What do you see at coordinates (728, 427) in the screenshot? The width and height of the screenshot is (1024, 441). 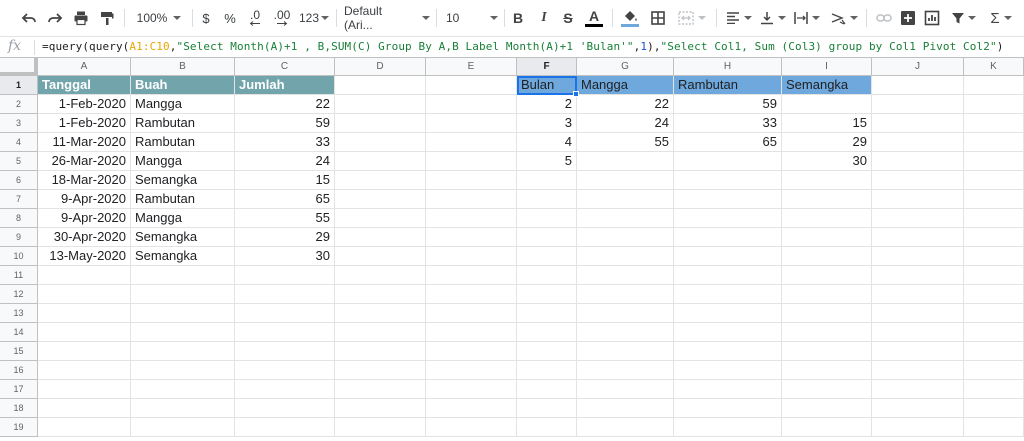 I see `cell-h19` at bounding box center [728, 427].